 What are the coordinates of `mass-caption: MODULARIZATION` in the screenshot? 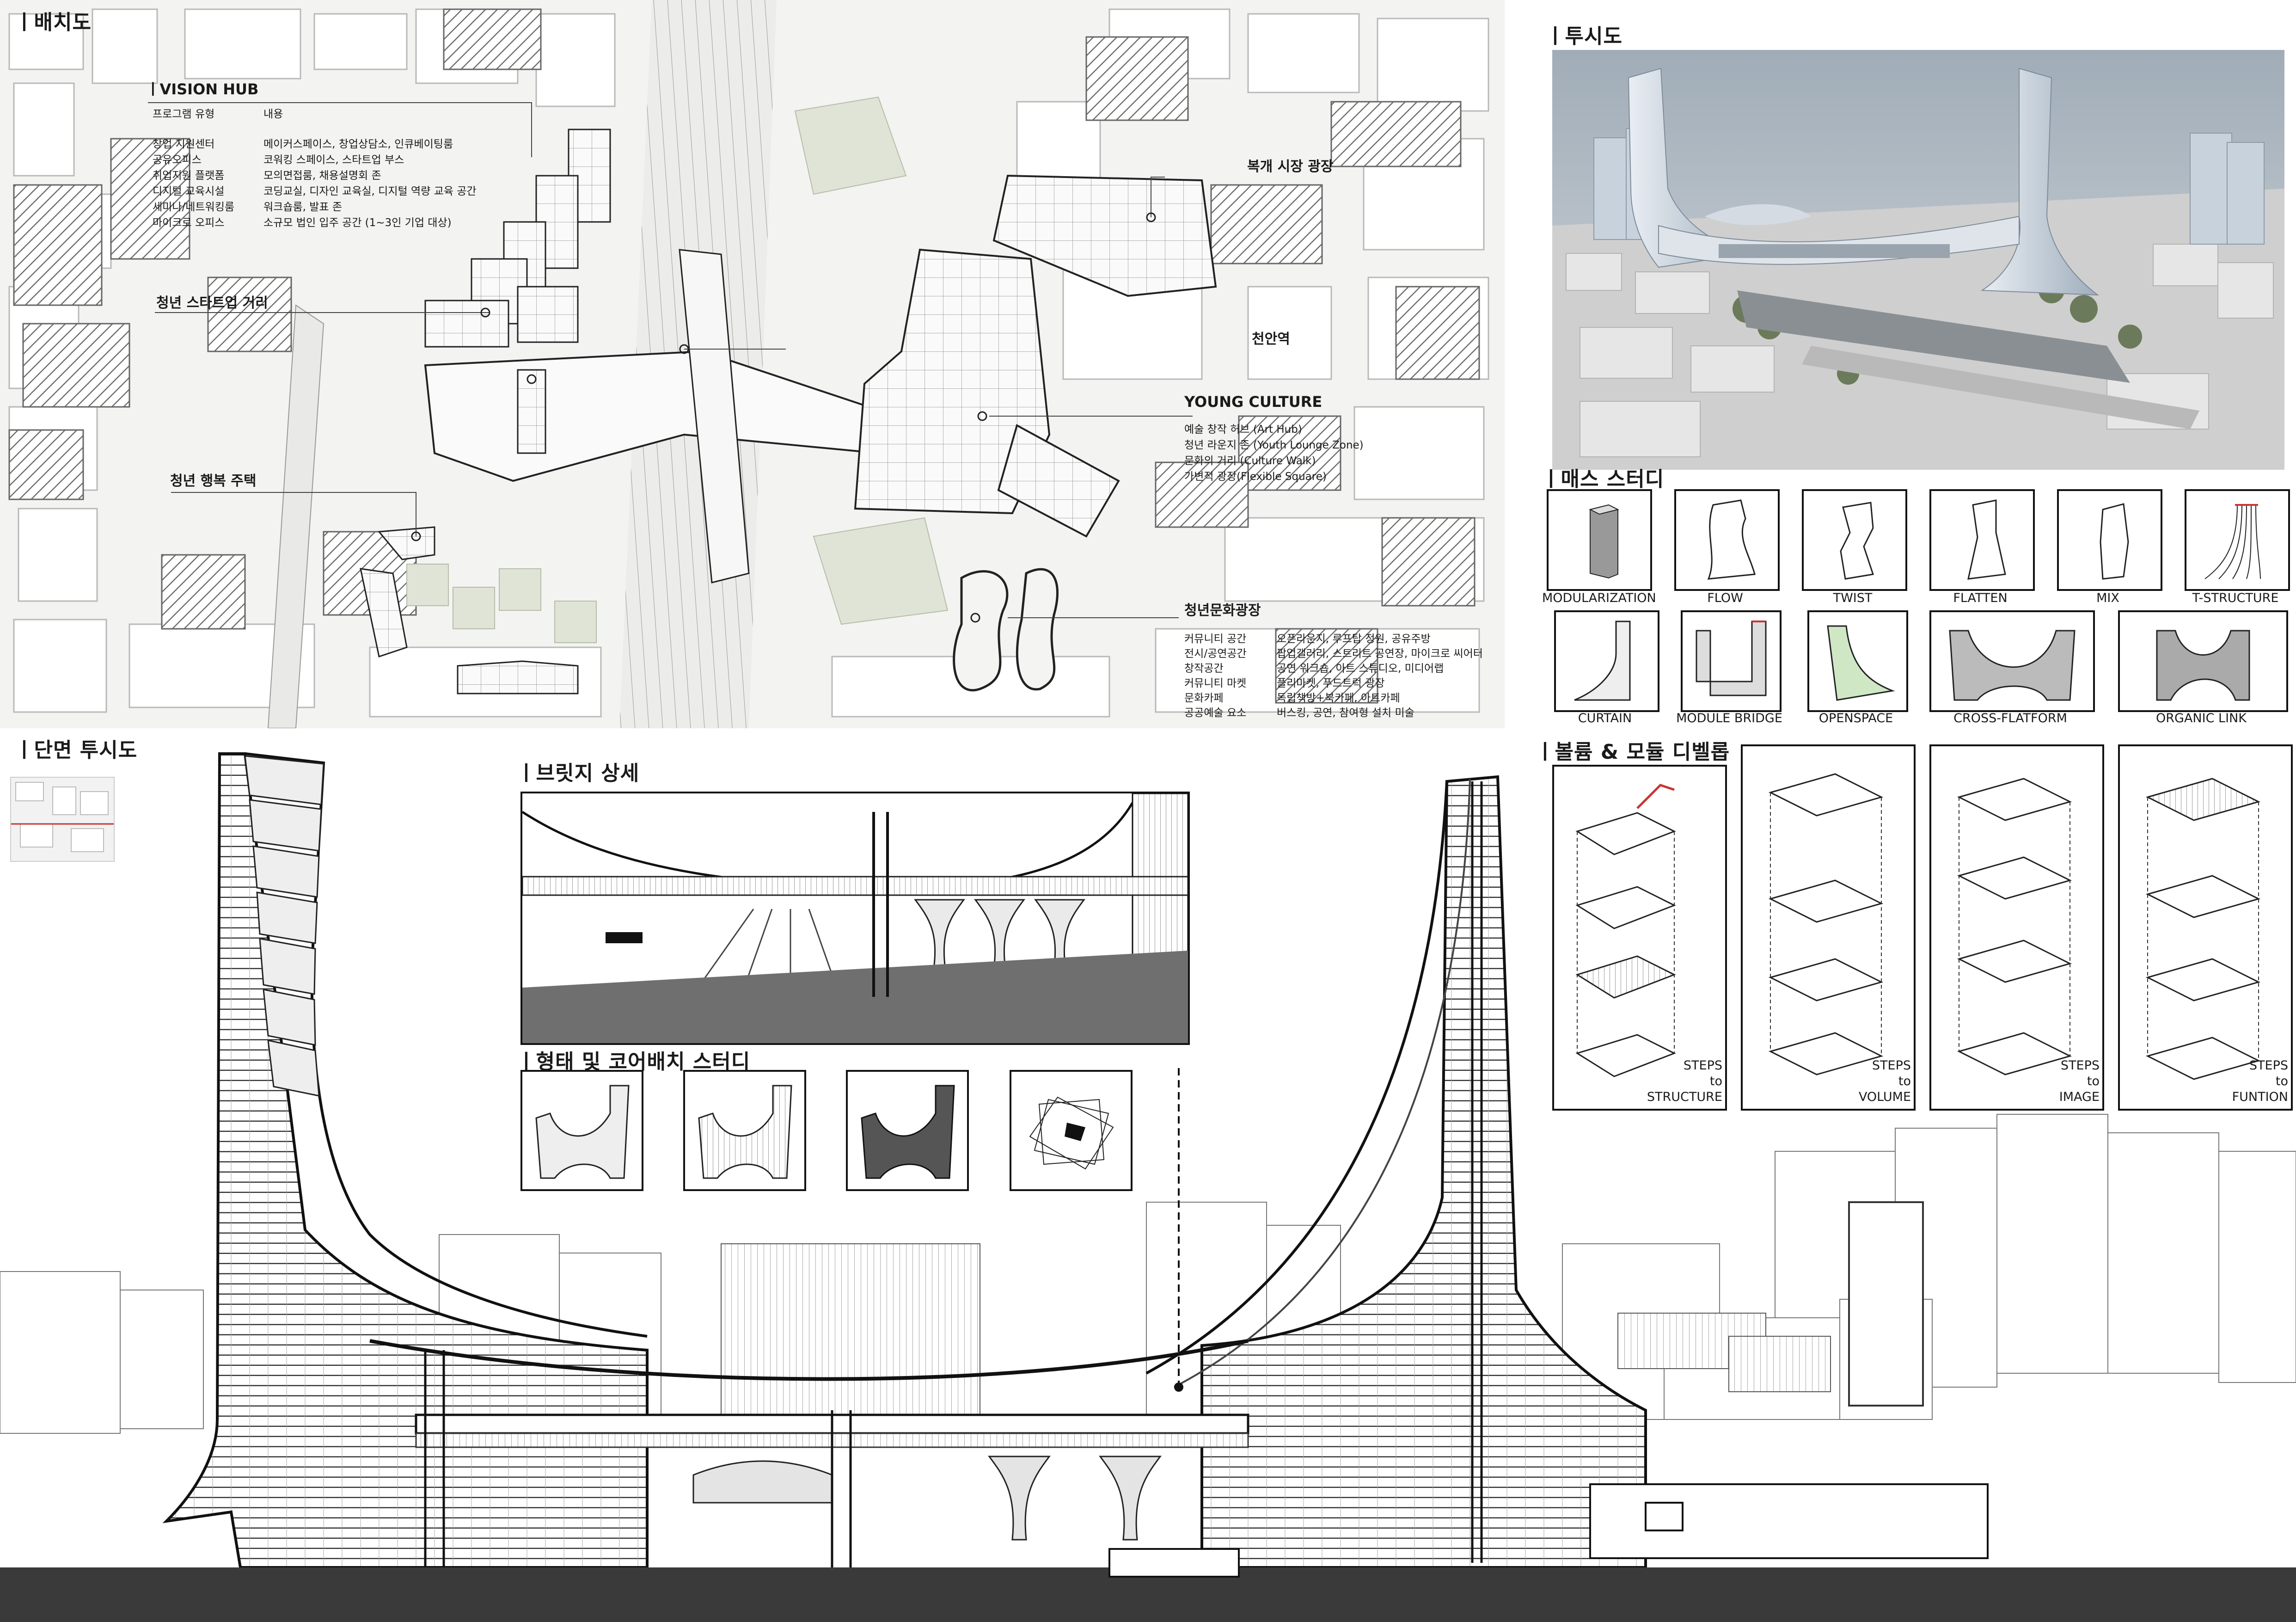 It's located at (1599, 598).